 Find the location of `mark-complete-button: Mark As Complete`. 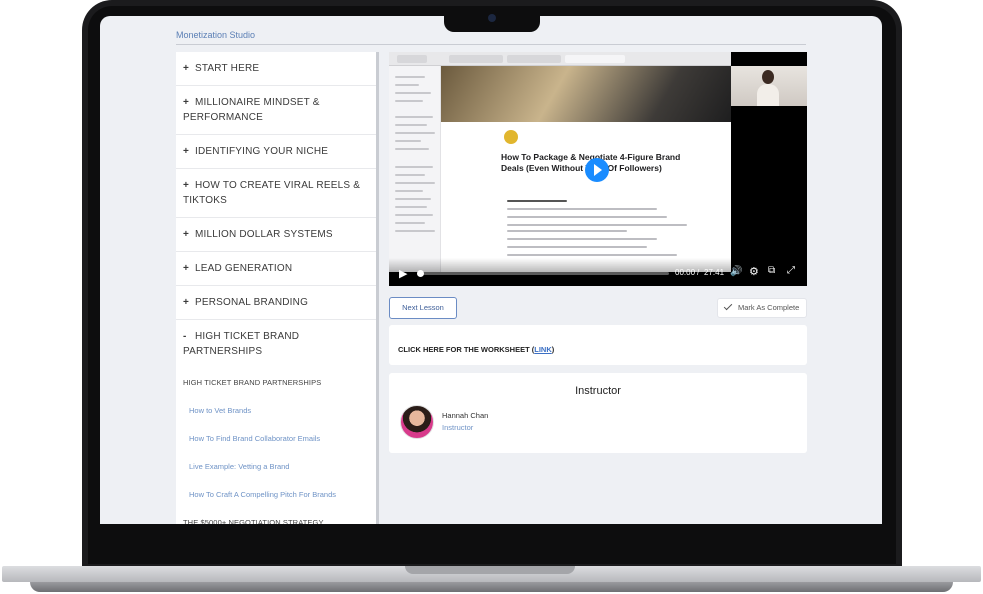

mark-complete-button: Mark As Complete is located at coordinates (762, 308).